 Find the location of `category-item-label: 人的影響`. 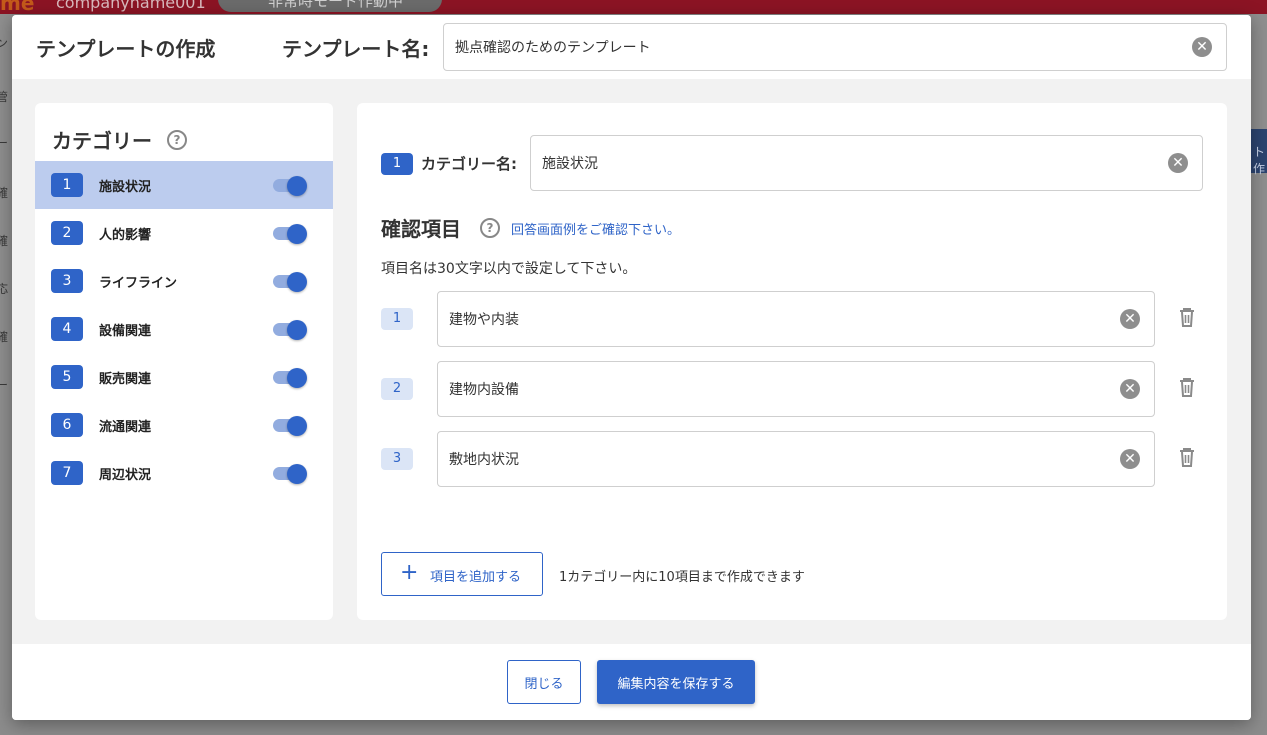

category-item-label: 人的影響 is located at coordinates (125, 235).